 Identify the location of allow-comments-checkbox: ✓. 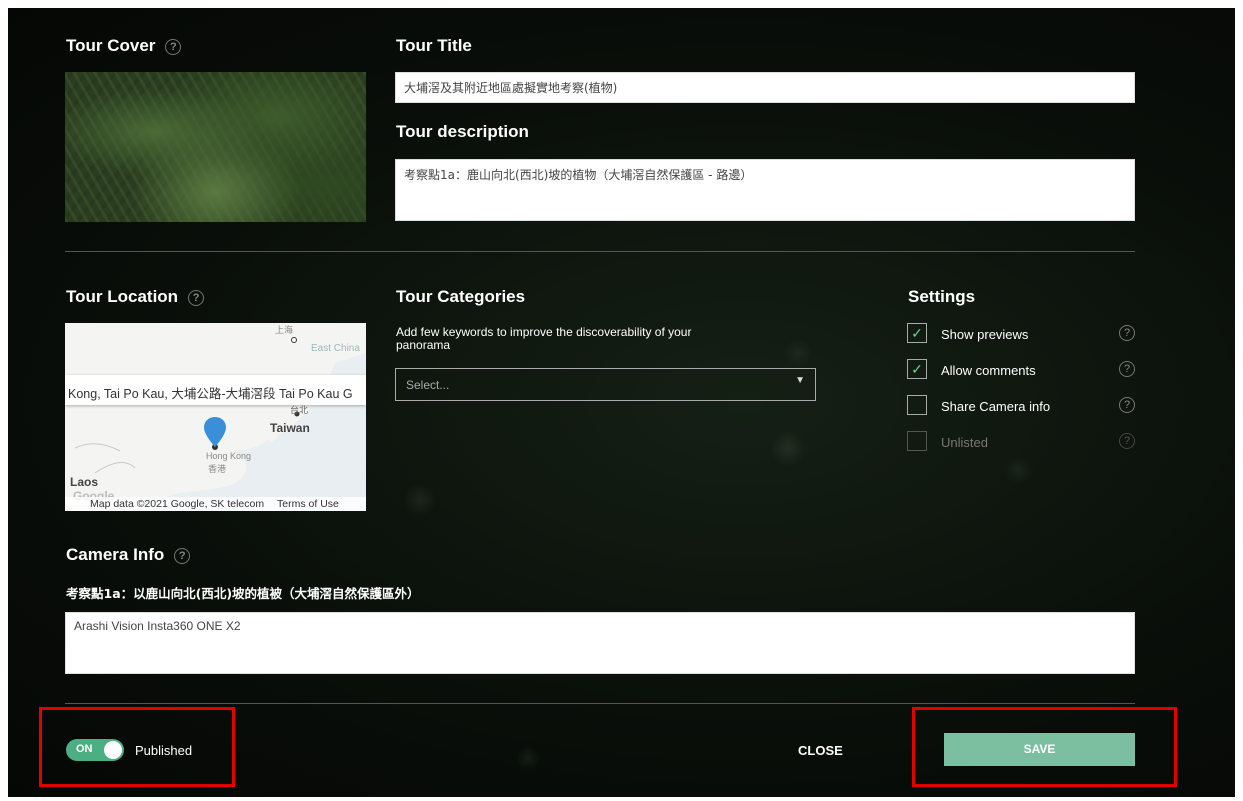
(917, 369).